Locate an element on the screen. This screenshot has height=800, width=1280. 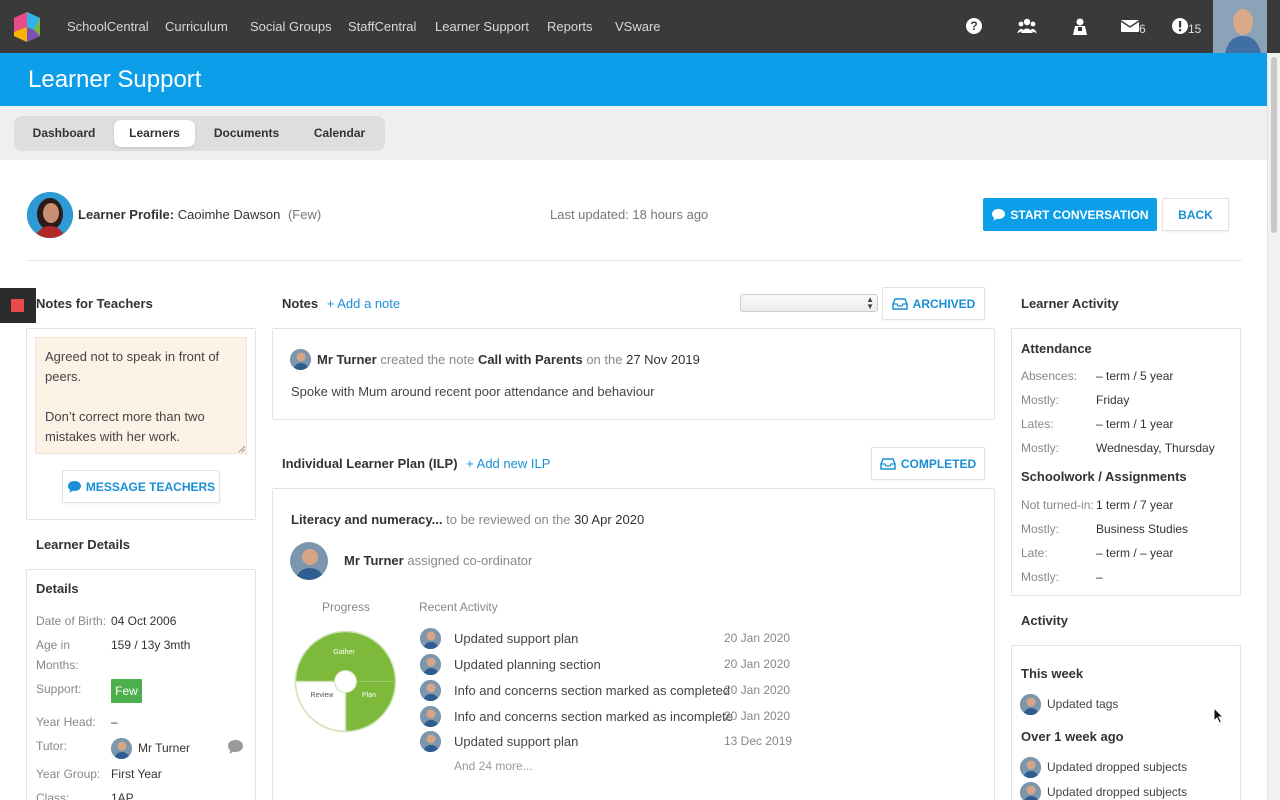
notes-title-text: Notes is located at coordinates (300, 303).